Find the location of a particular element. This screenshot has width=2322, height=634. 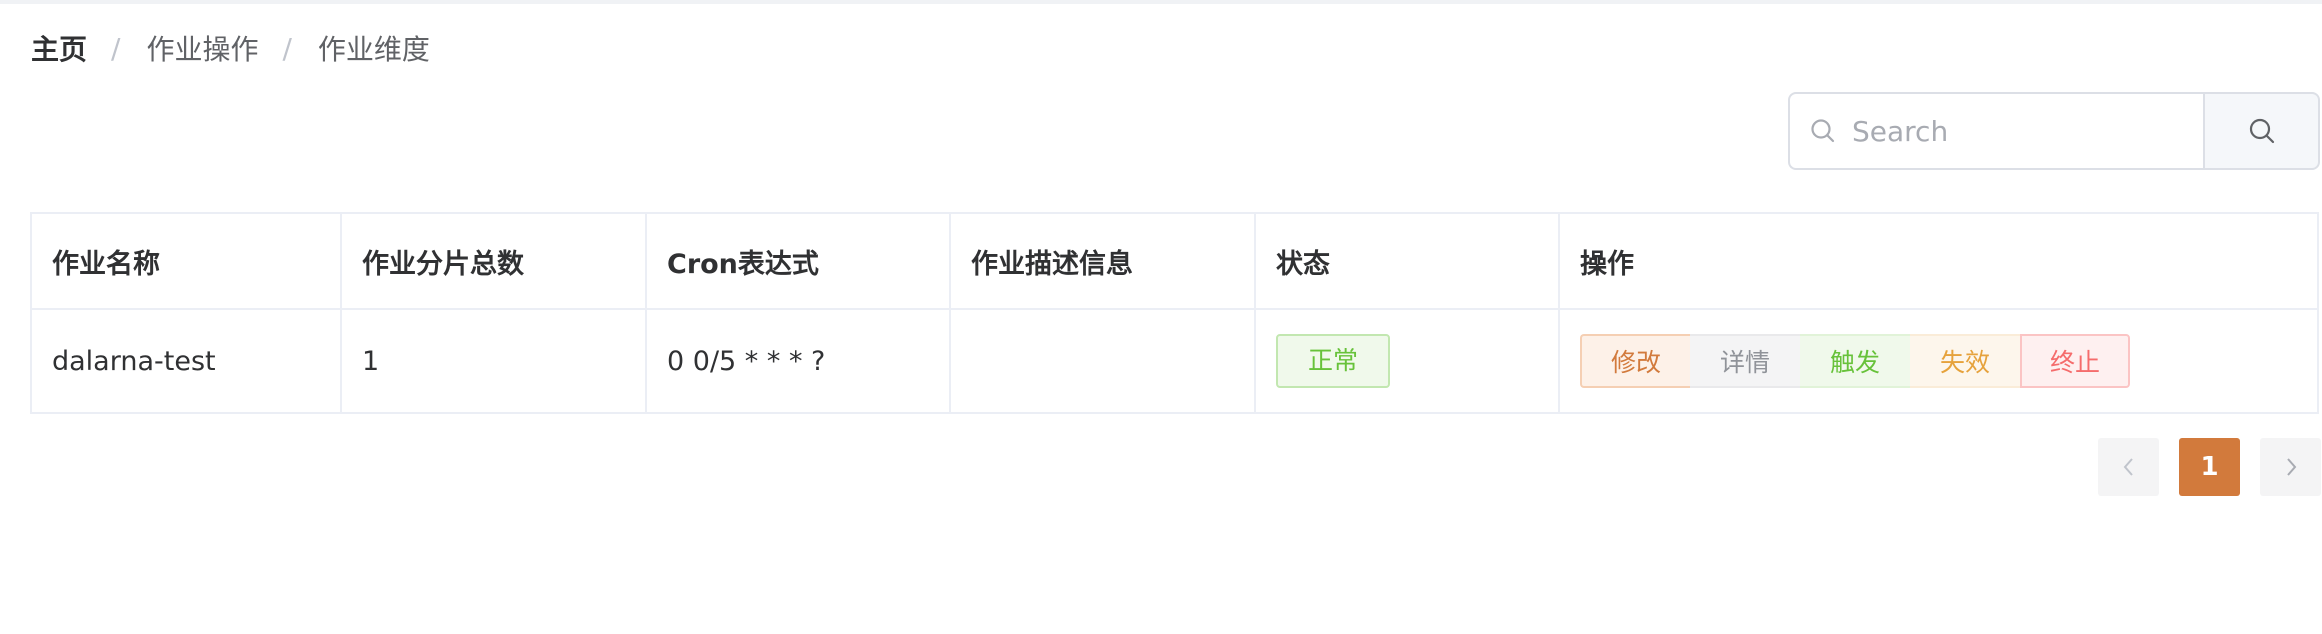

detail-button: 详情 is located at coordinates (1745, 361).